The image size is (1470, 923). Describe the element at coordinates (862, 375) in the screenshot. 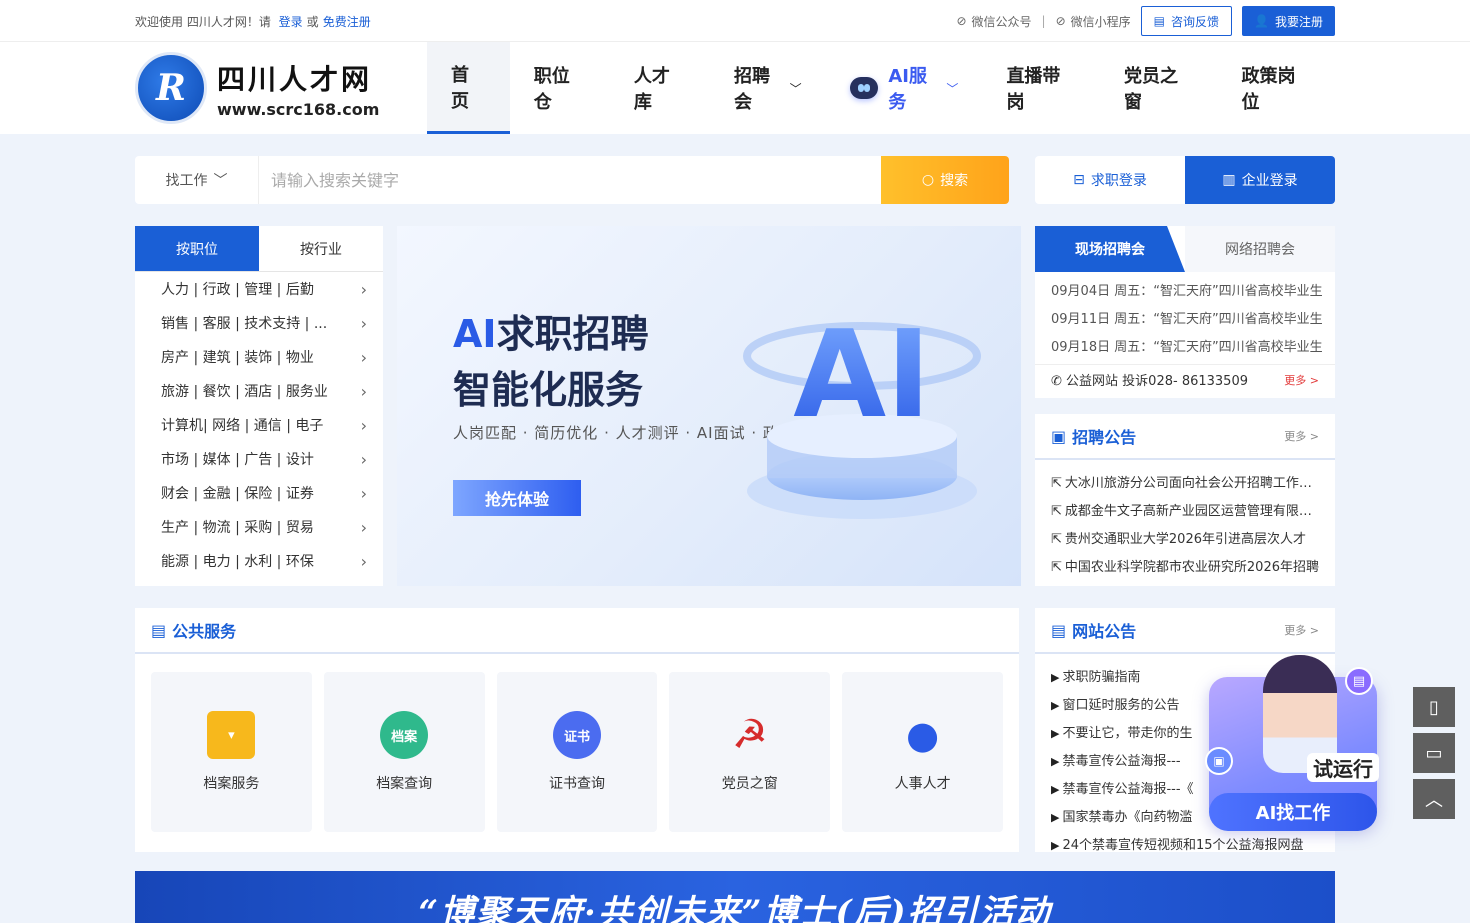

I see `ai-graphic-text: AI` at that location.